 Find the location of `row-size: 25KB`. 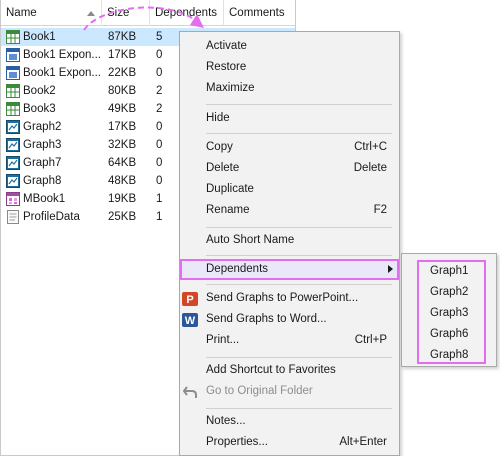

row-size: 25KB is located at coordinates (122, 217).